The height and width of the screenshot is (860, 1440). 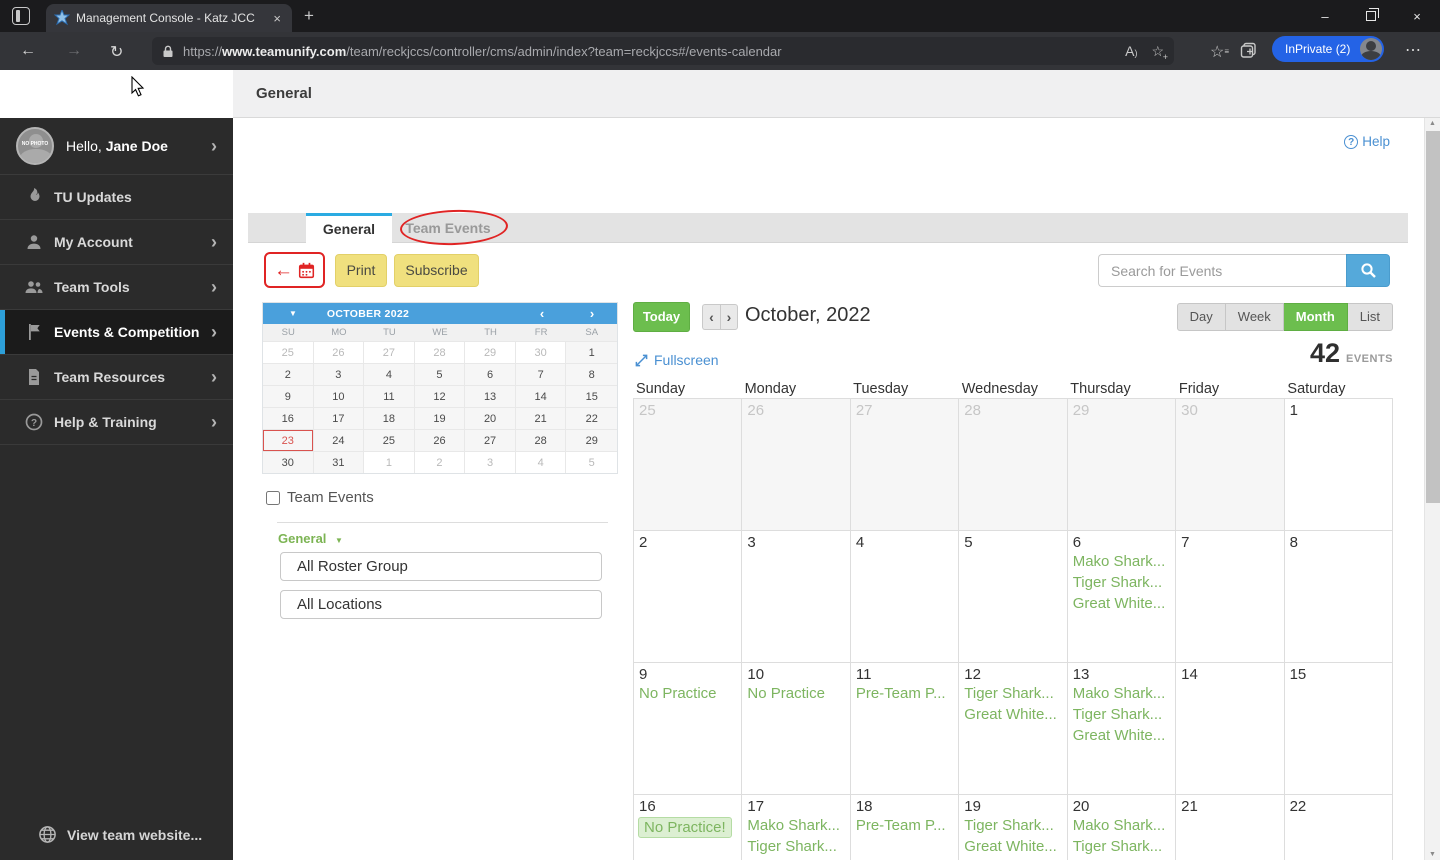 I want to click on calendar-day-cell: 1, so click(x=1338, y=465).